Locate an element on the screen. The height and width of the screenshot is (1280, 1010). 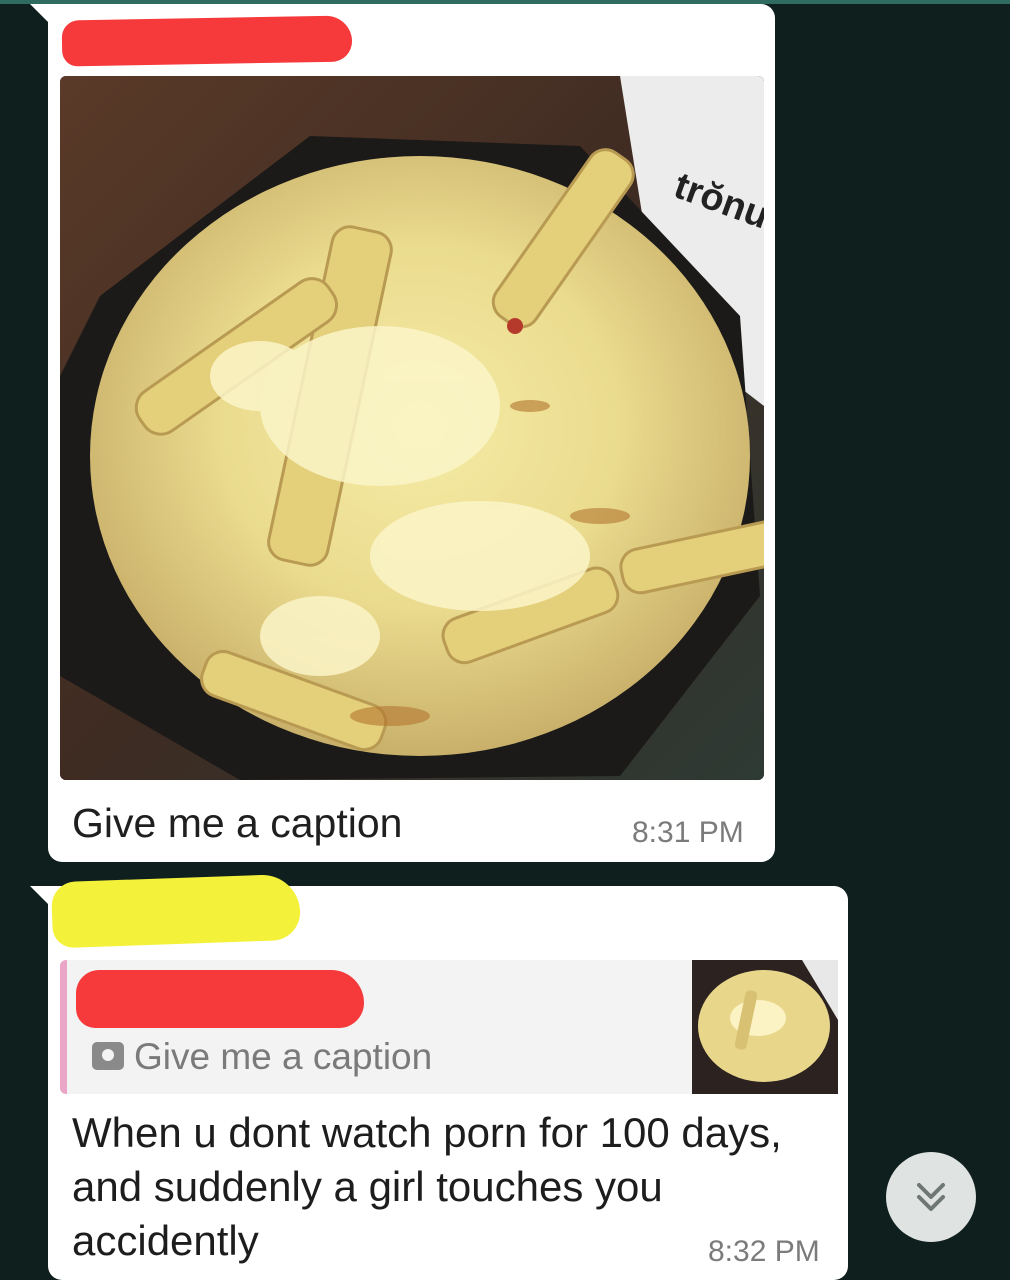
scroll-to-bottom-button is located at coordinates (931, 1197).